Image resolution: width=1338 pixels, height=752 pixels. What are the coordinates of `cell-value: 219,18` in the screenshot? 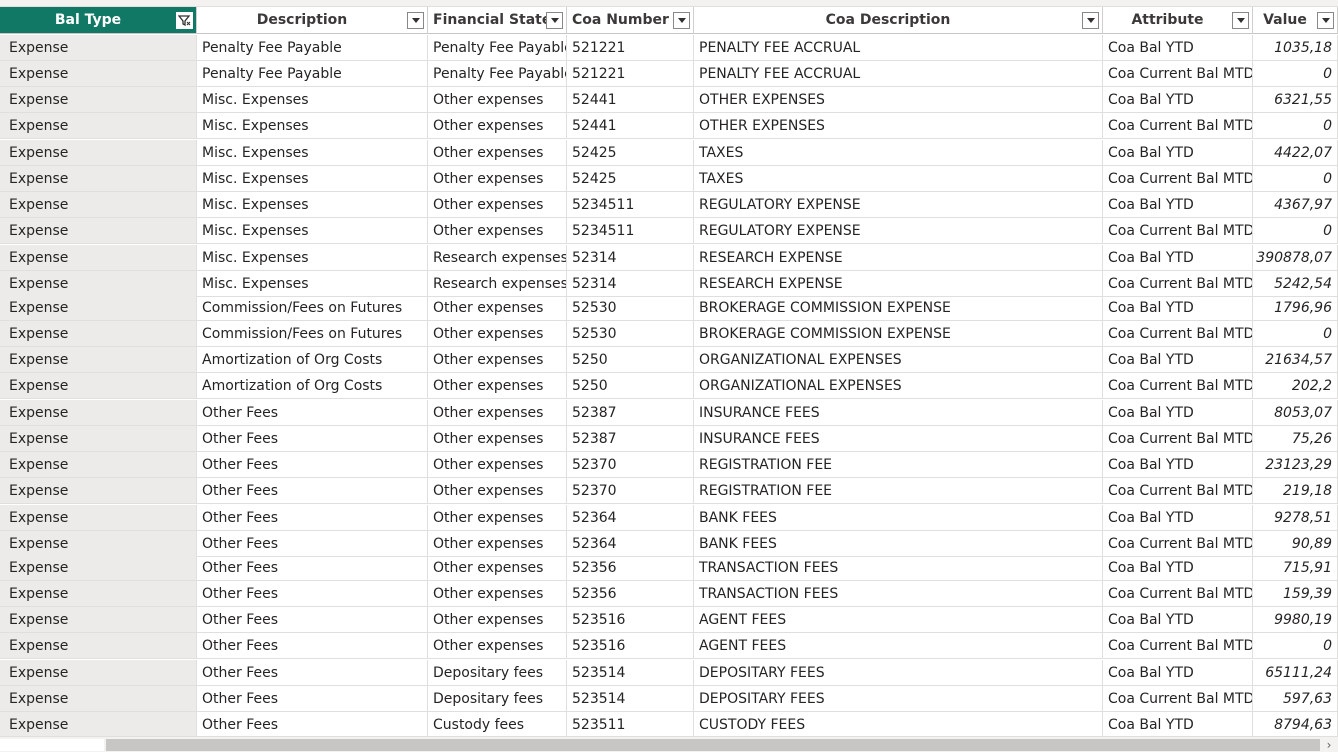 It's located at (1295, 491).